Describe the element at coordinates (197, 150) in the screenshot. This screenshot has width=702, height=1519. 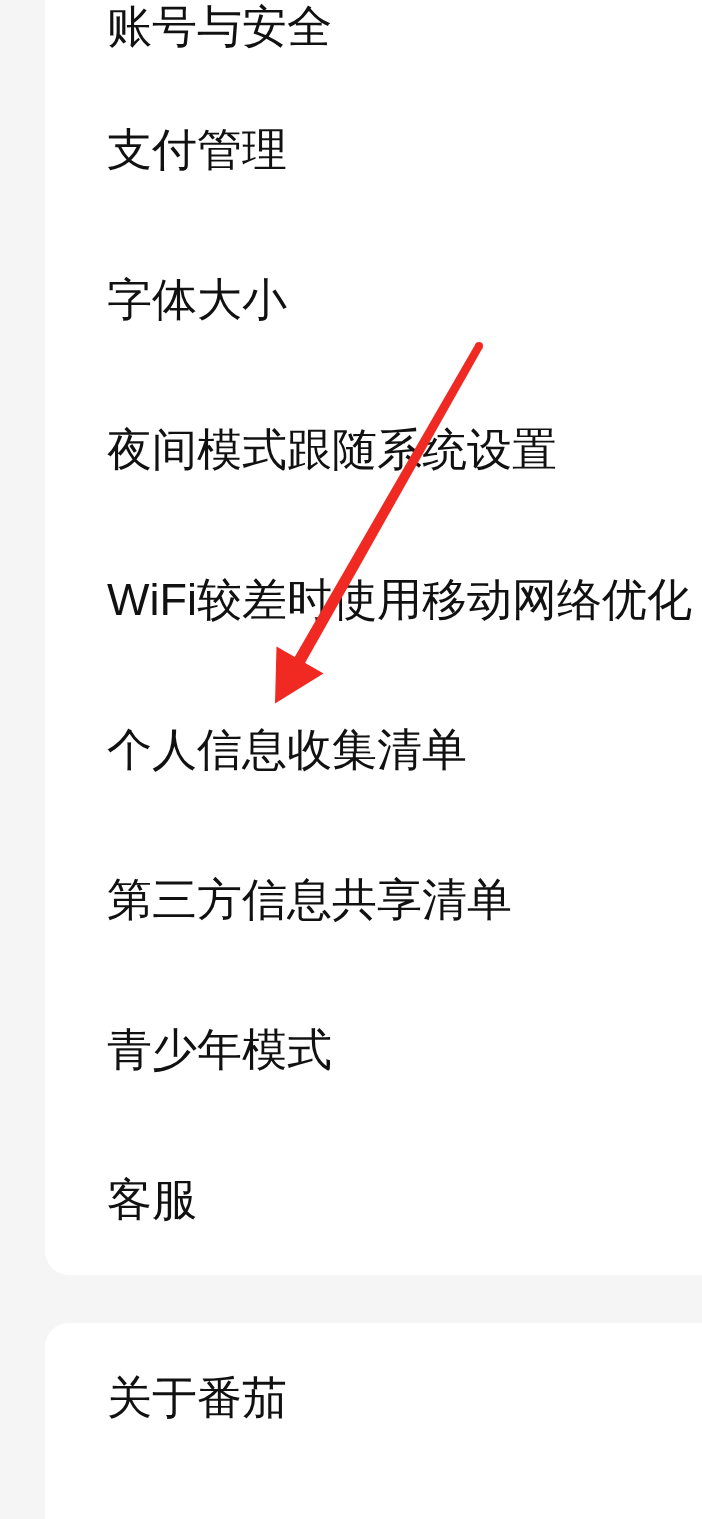
I see `settings-item: 支付管理` at that location.